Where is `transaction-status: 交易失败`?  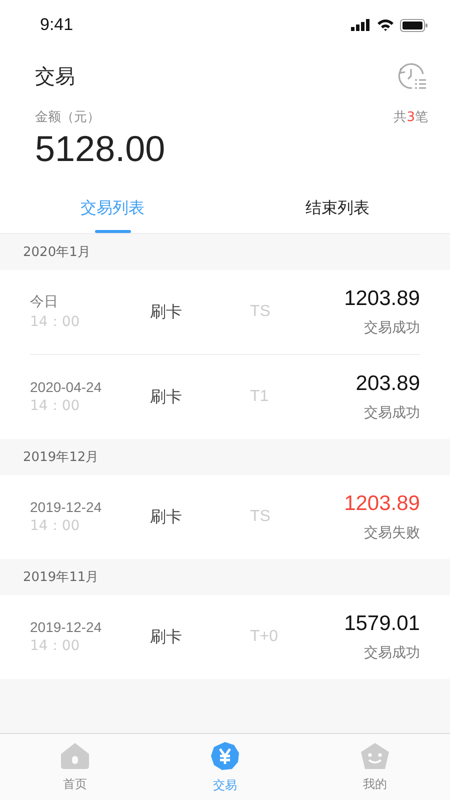 transaction-status: 交易失败 is located at coordinates (392, 533).